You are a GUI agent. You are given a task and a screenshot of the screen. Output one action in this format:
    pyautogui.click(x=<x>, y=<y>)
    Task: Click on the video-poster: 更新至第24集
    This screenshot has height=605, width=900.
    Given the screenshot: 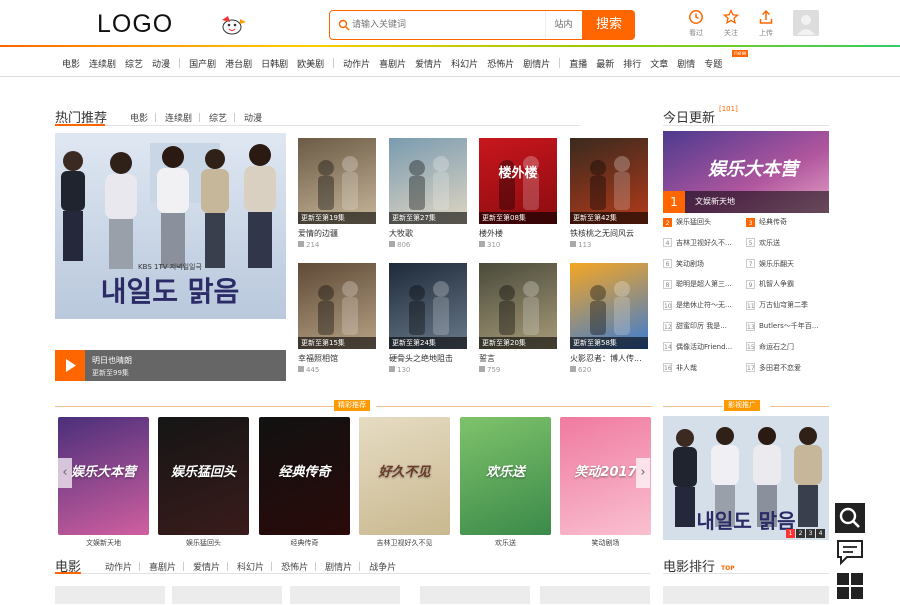 What is the action you would take?
    pyautogui.click(x=428, y=306)
    